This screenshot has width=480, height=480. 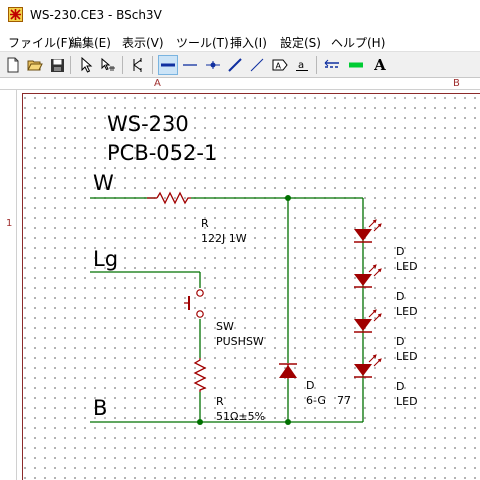 What do you see at coordinates (86, 65) in the screenshot?
I see `select-arrow-icon` at bounding box center [86, 65].